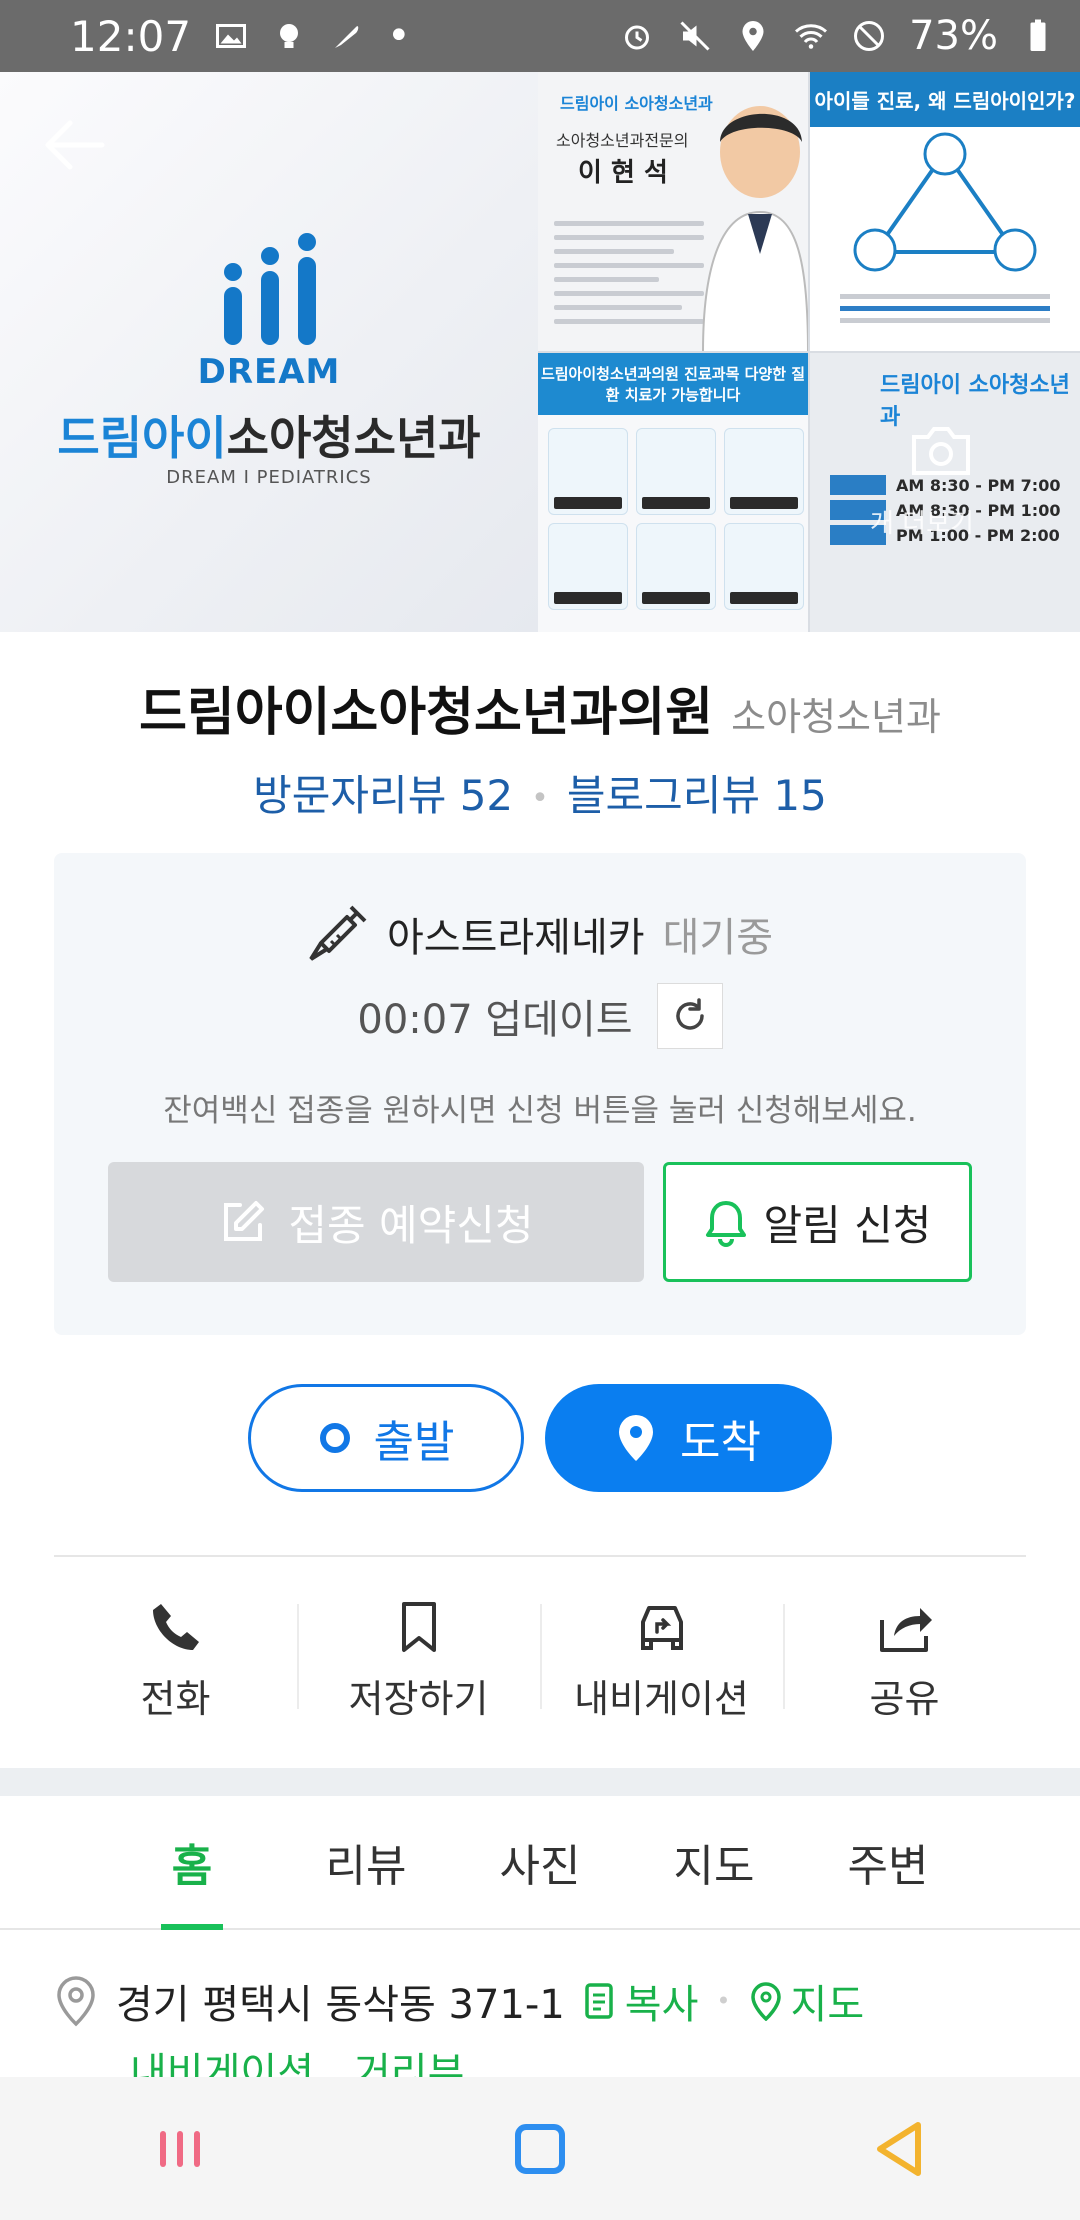 The image size is (1080, 2220). What do you see at coordinates (978, 485) in the screenshot?
I see `hours-row-1: AM 8:30 - PM 7:00` at bounding box center [978, 485].